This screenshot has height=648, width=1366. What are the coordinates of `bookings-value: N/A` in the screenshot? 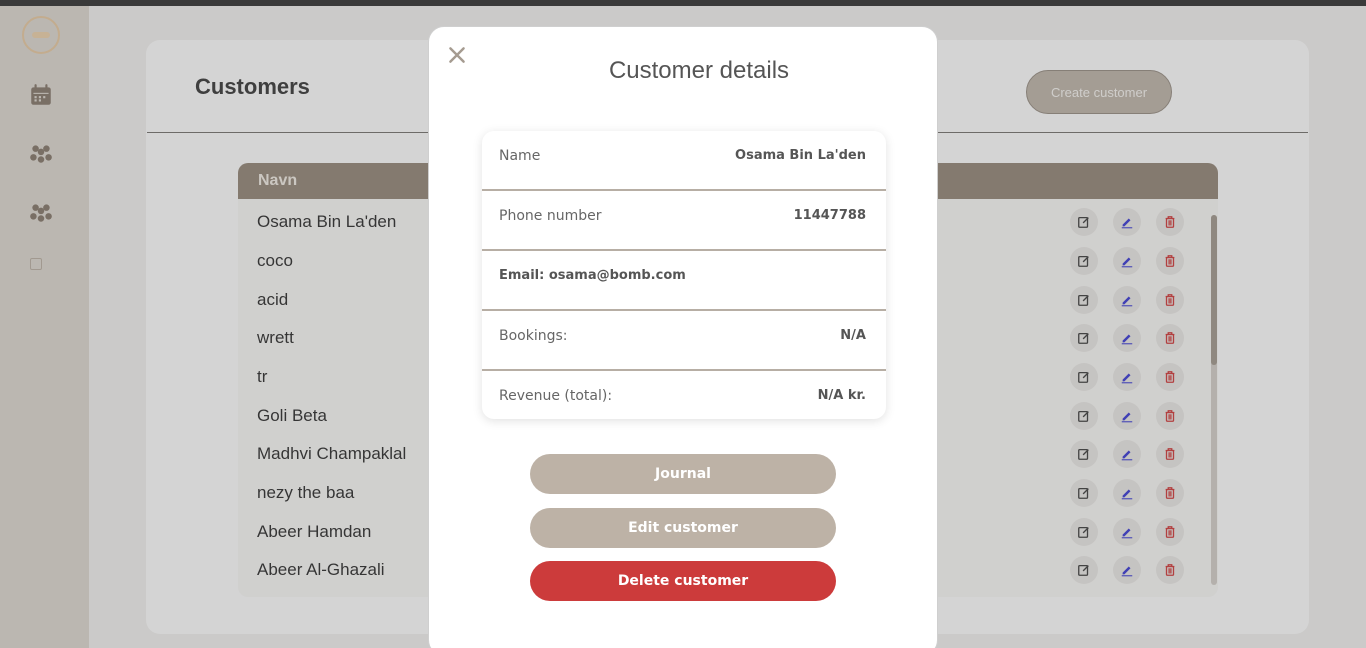 It's located at (853, 335).